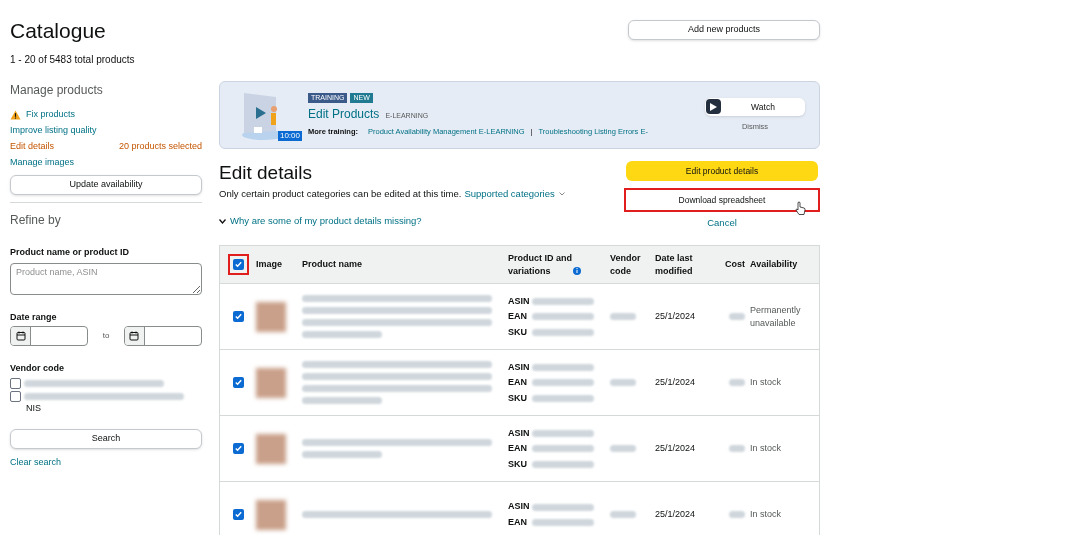 Image resolution: width=1067 pixels, height=535 pixels. I want to click on warning-icon, so click(15, 114).